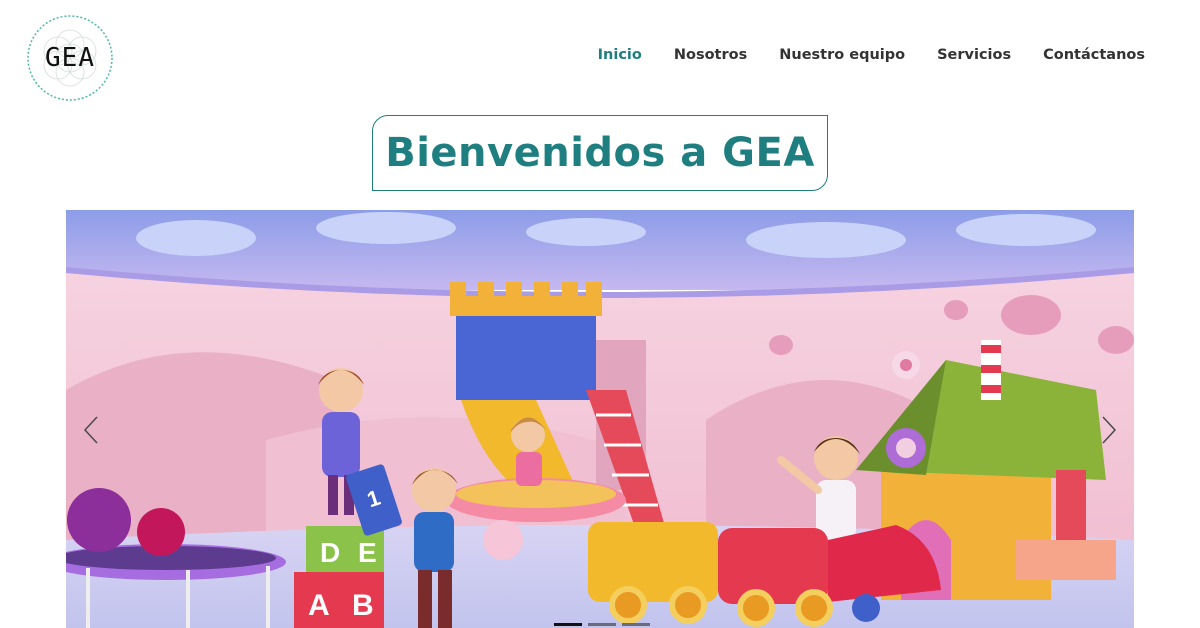 This screenshot has height=628, width=1200. I want to click on slider-prev-arrow-icon, so click(91, 430).